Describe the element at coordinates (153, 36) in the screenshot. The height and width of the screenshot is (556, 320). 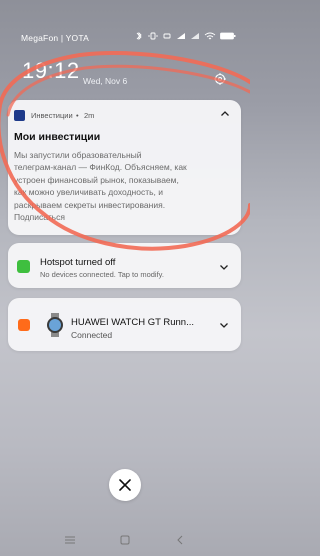
I see `vibrate-icon` at that location.